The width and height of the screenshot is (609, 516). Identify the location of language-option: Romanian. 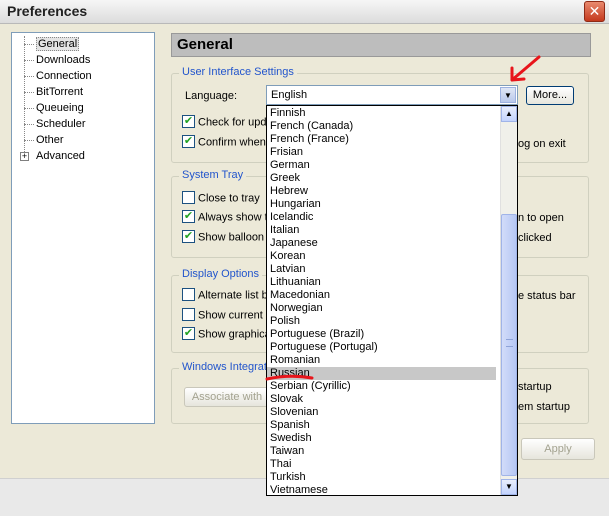
(295, 360).